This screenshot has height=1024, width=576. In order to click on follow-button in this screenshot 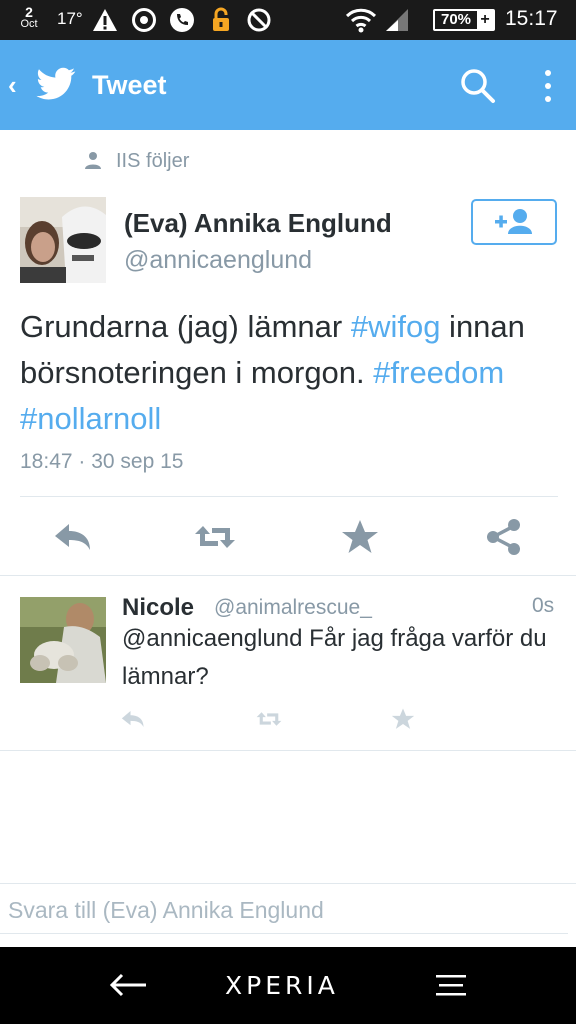, I will do `click(514, 222)`.